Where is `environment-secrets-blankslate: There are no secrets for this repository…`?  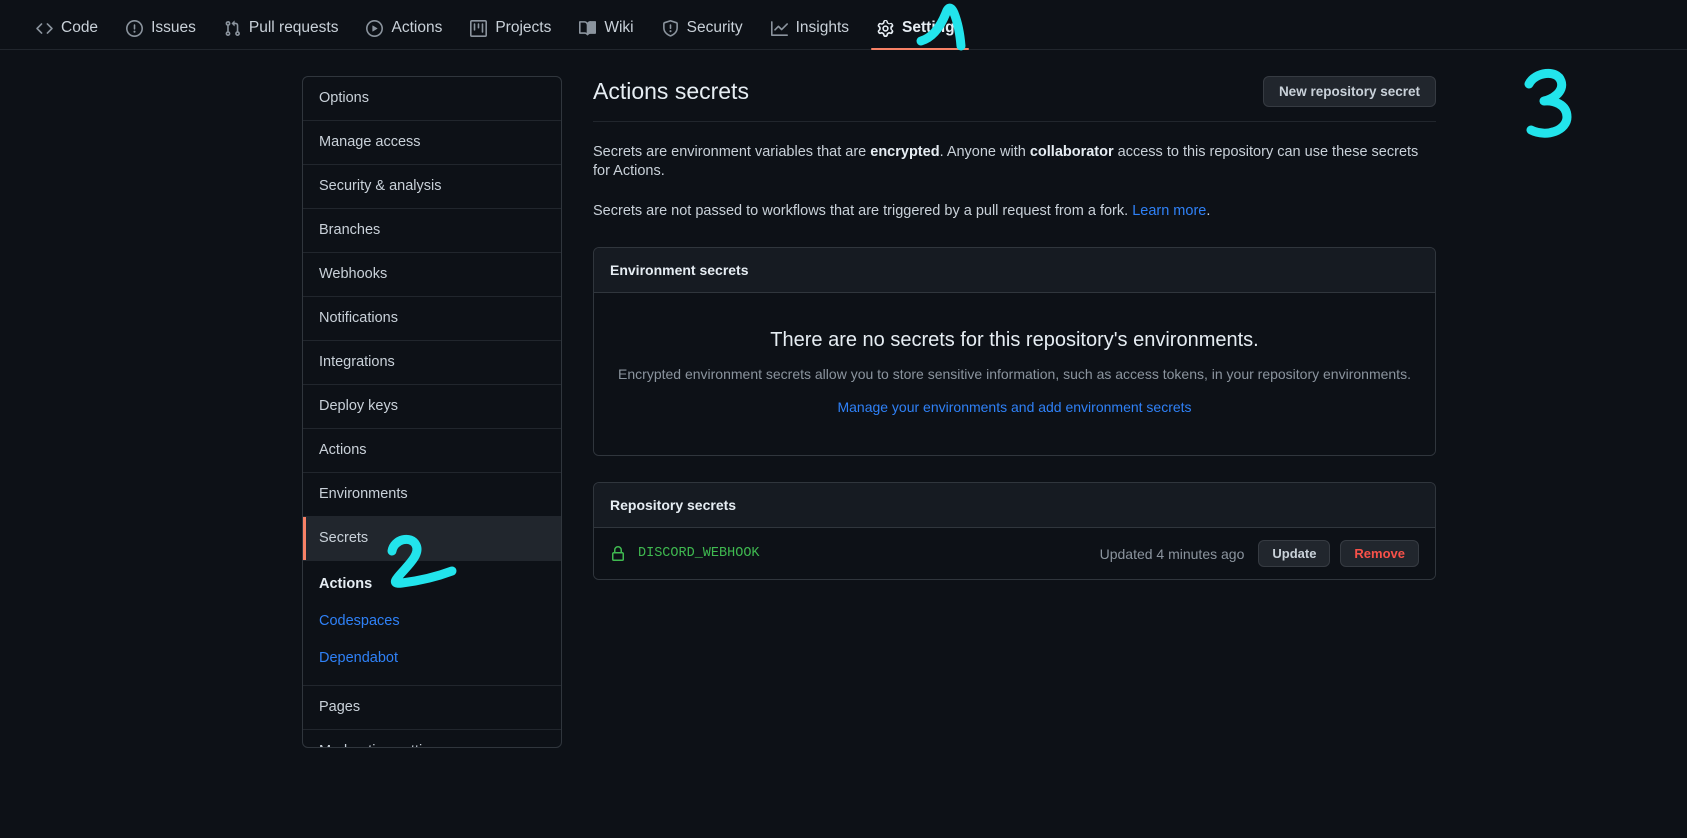
environment-secrets-blankslate: There are no secrets for this repository… is located at coordinates (1014, 374).